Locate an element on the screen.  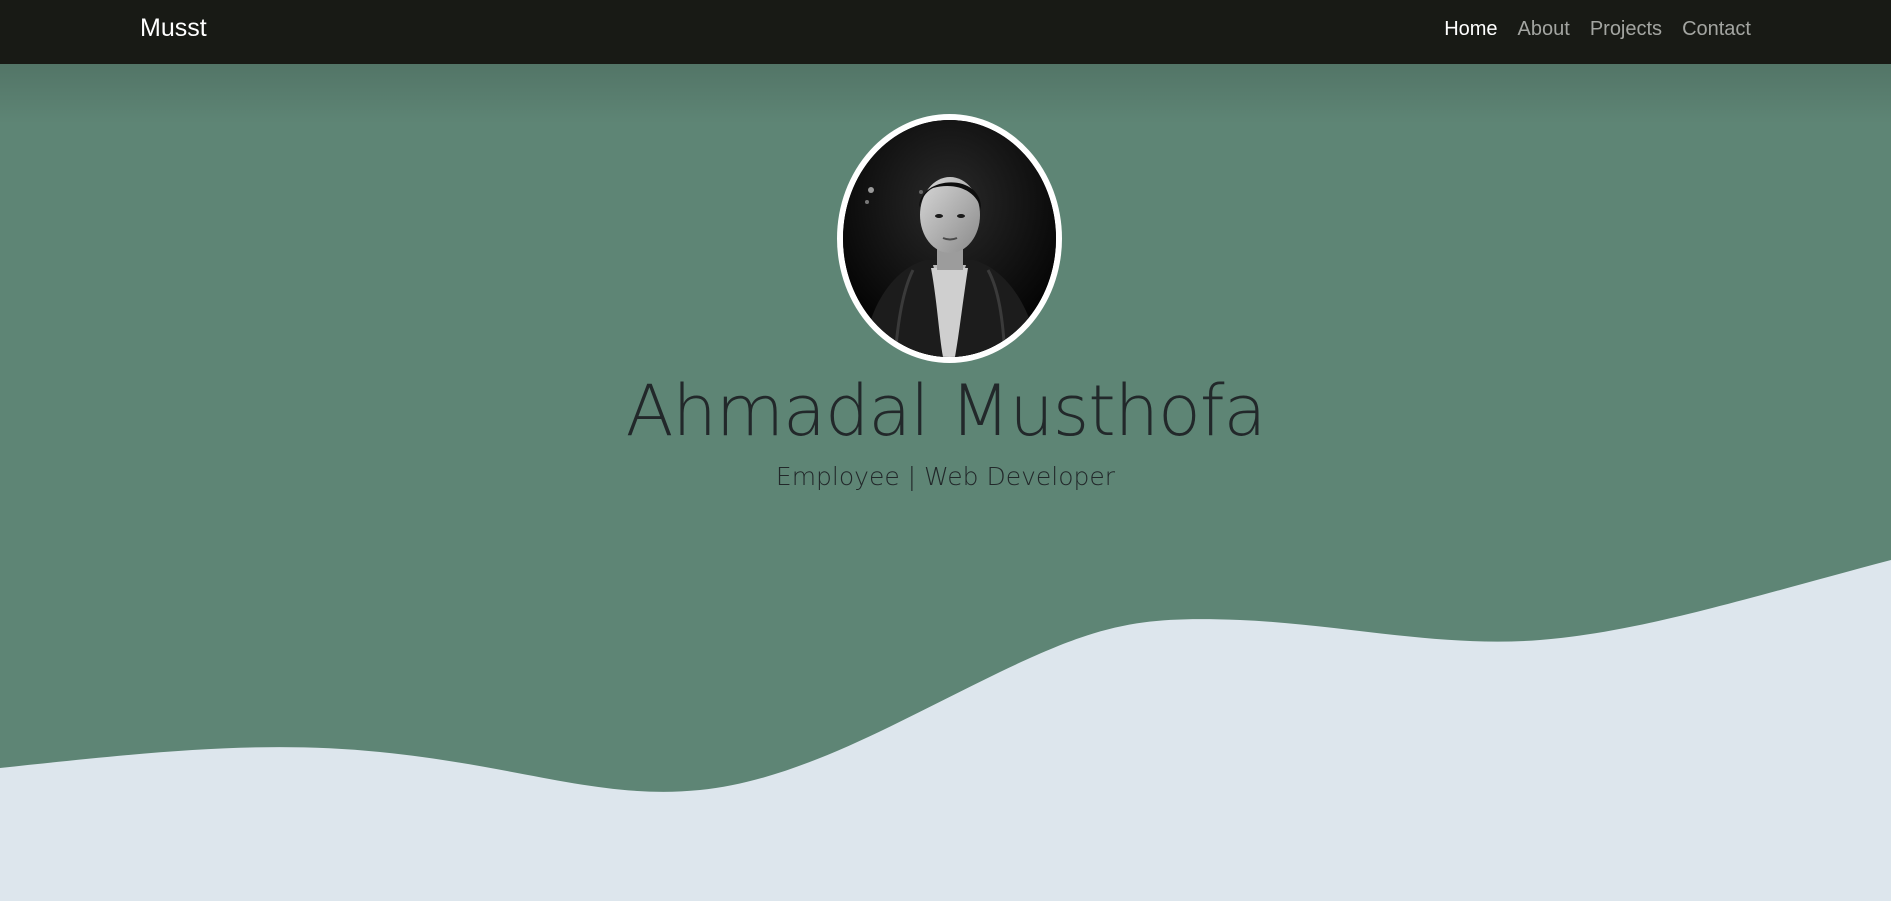
nav-item-home: Home is located at coordinates (1470, 29).